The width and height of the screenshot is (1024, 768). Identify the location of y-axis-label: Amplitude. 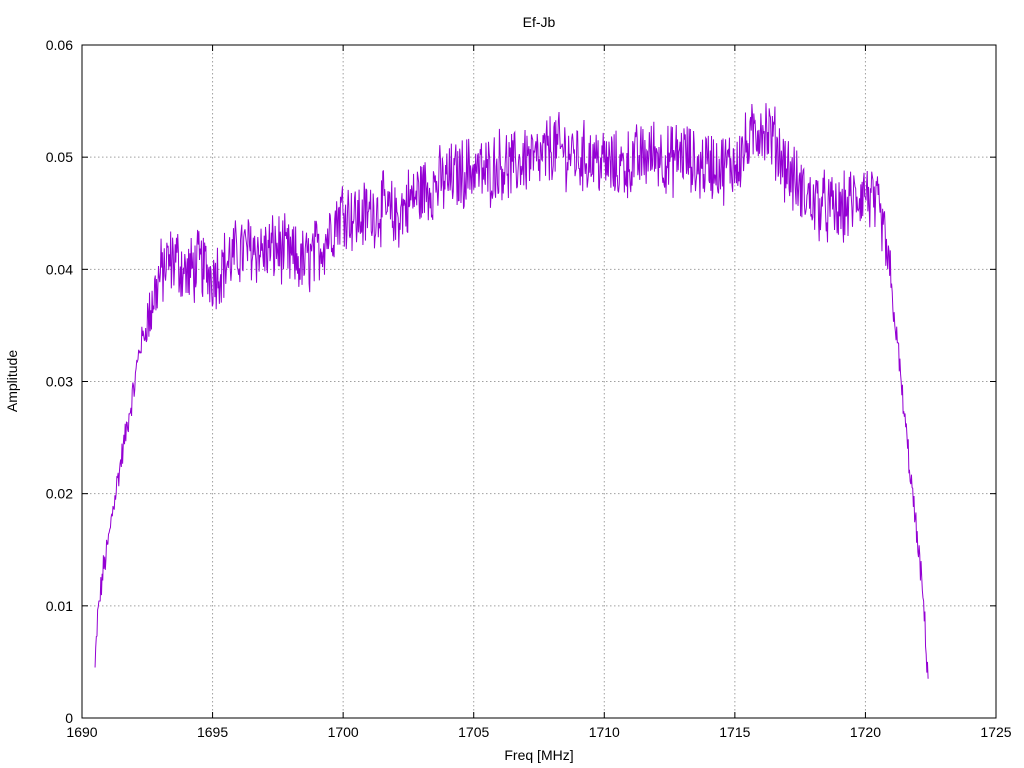
(12, 381).